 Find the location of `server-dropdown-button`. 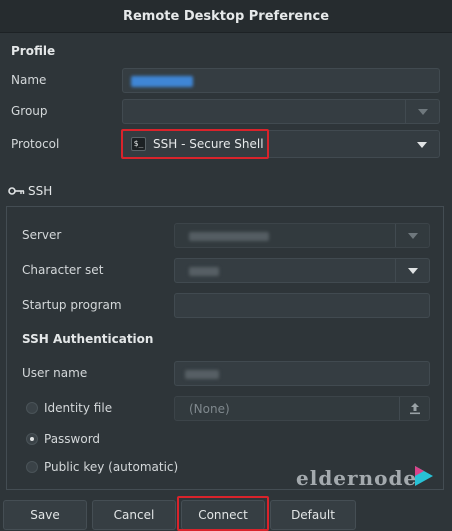

server-dropdown-button is located at coordinates (412, 235).